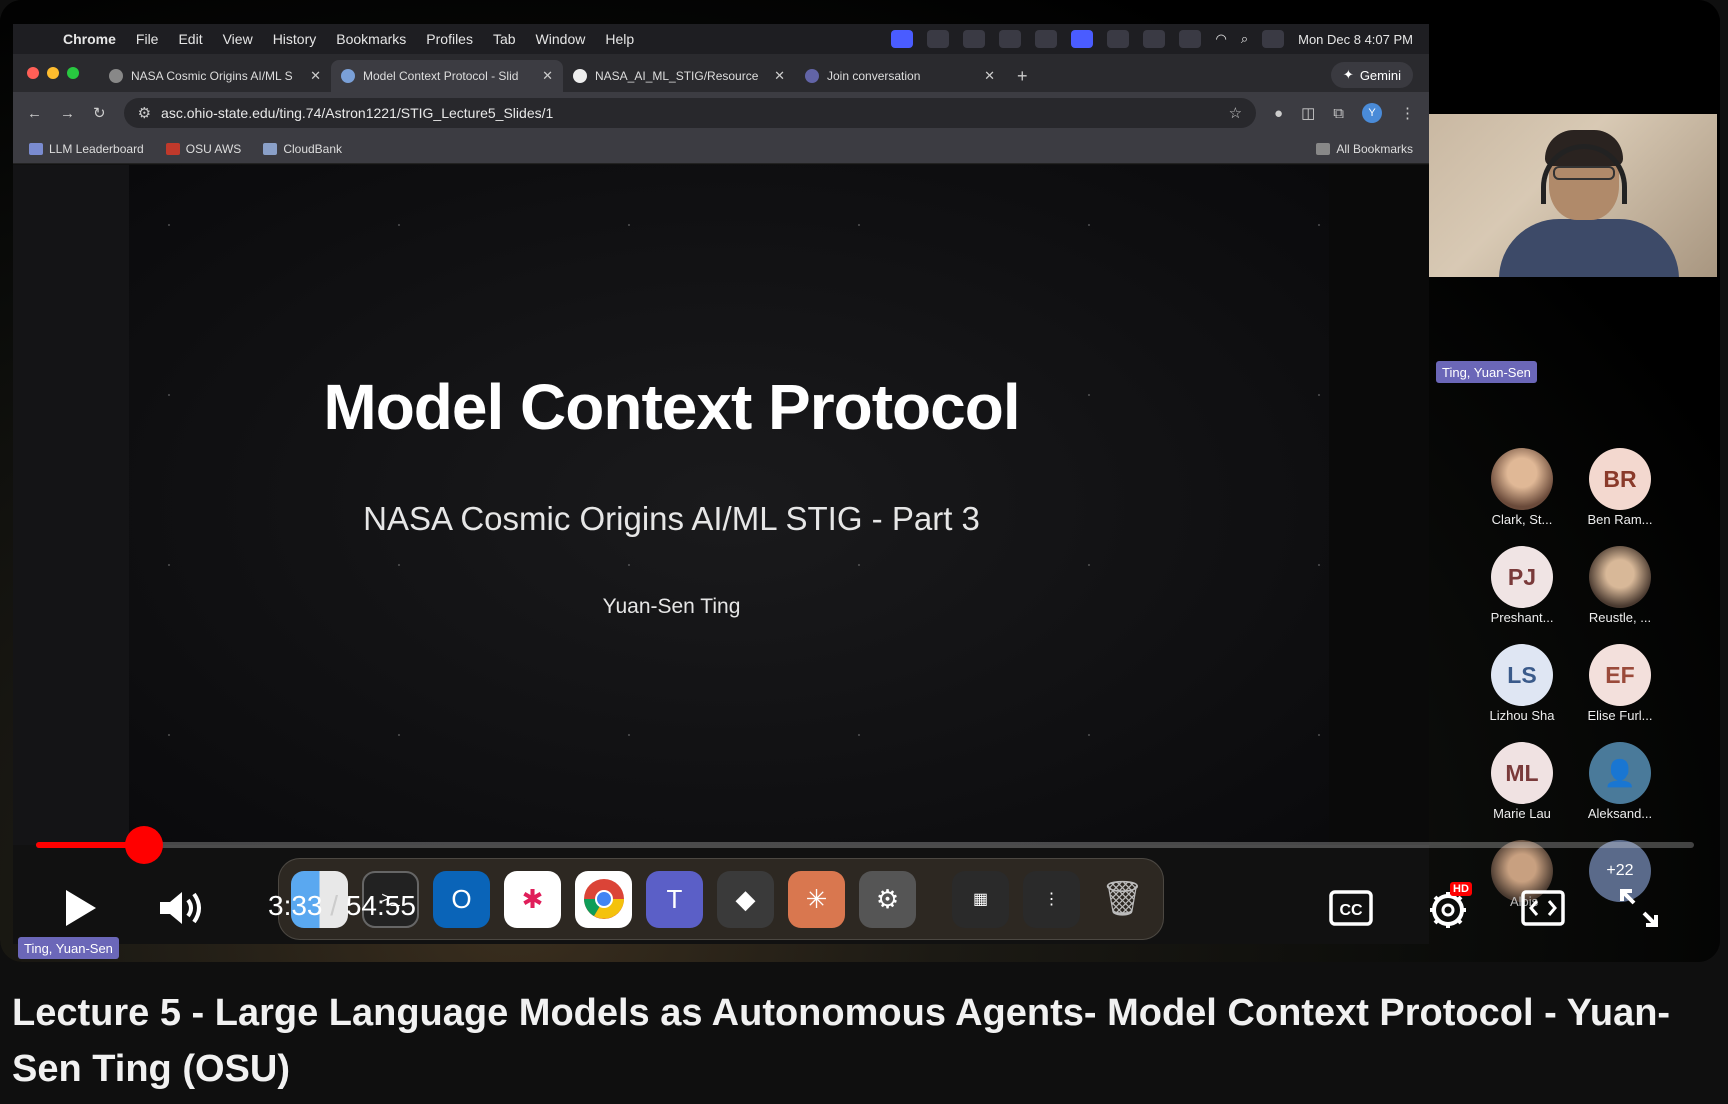 This screenshot has height=1104, width=1728. Describe the element at coordinates (1522, 577) in the screenshot. I see `participant-initials-avatar: PJ` at that location.